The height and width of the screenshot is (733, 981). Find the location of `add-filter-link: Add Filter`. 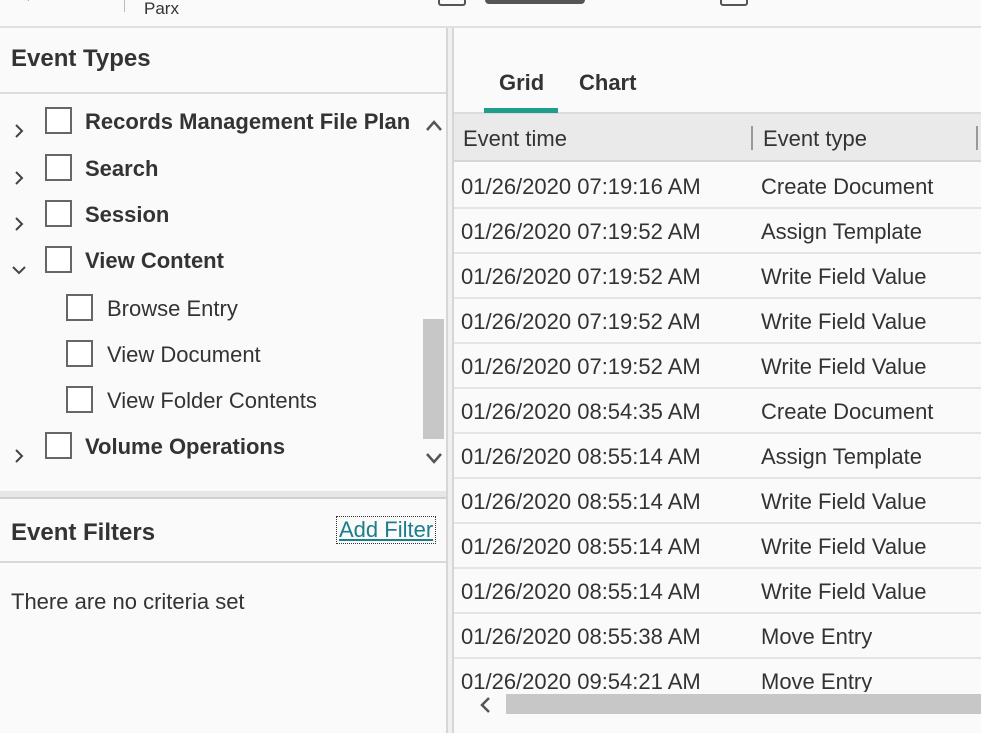

add-filter-link: Add Filter is located at coordinates (386, 530).